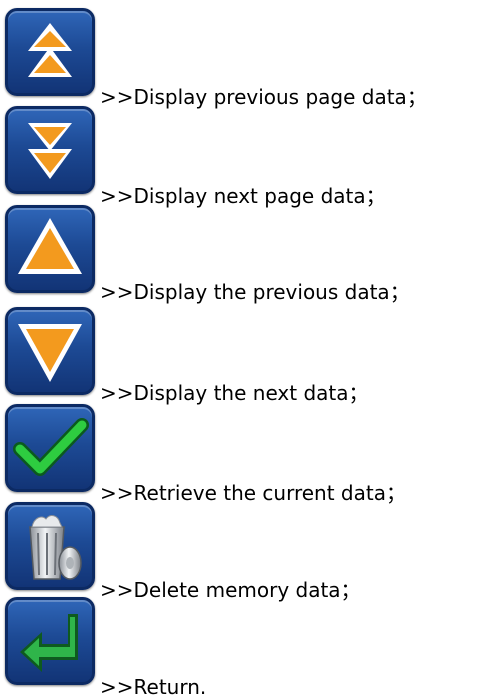 This screenshot has width=486, height=700. What do you see at coordinates (245, 454) in the screenshot?
I see `legend-row-retrieve: >>Retrieve the current data；` at bounding box center [245, 454].